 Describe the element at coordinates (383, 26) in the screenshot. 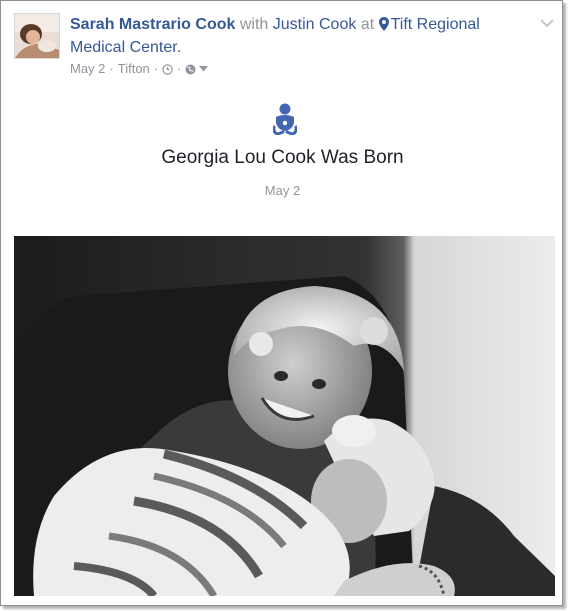

I see `map-pin-icon` at that location.